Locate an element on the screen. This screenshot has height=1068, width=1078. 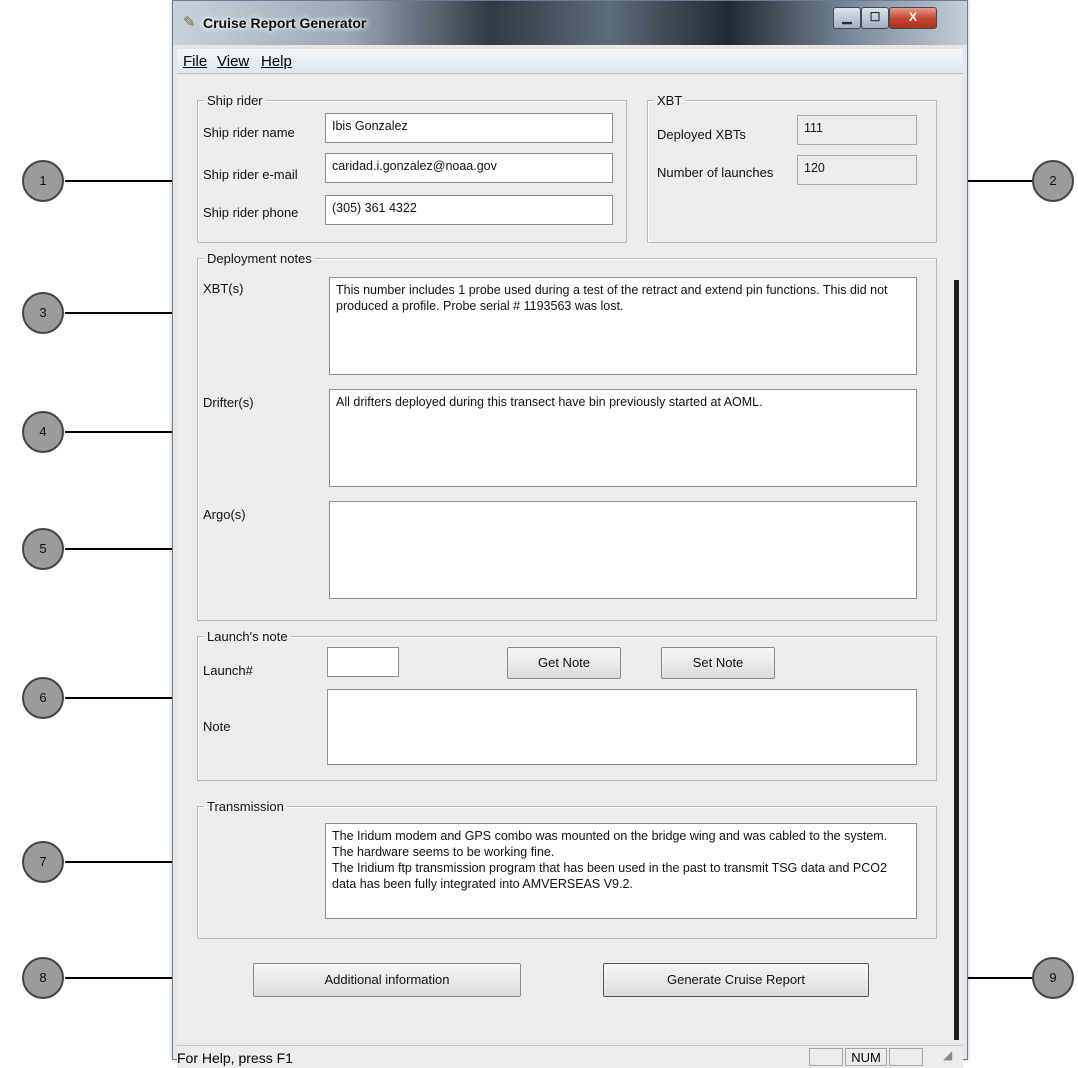
callout-6: 6 is located at coordinates (43, 698).